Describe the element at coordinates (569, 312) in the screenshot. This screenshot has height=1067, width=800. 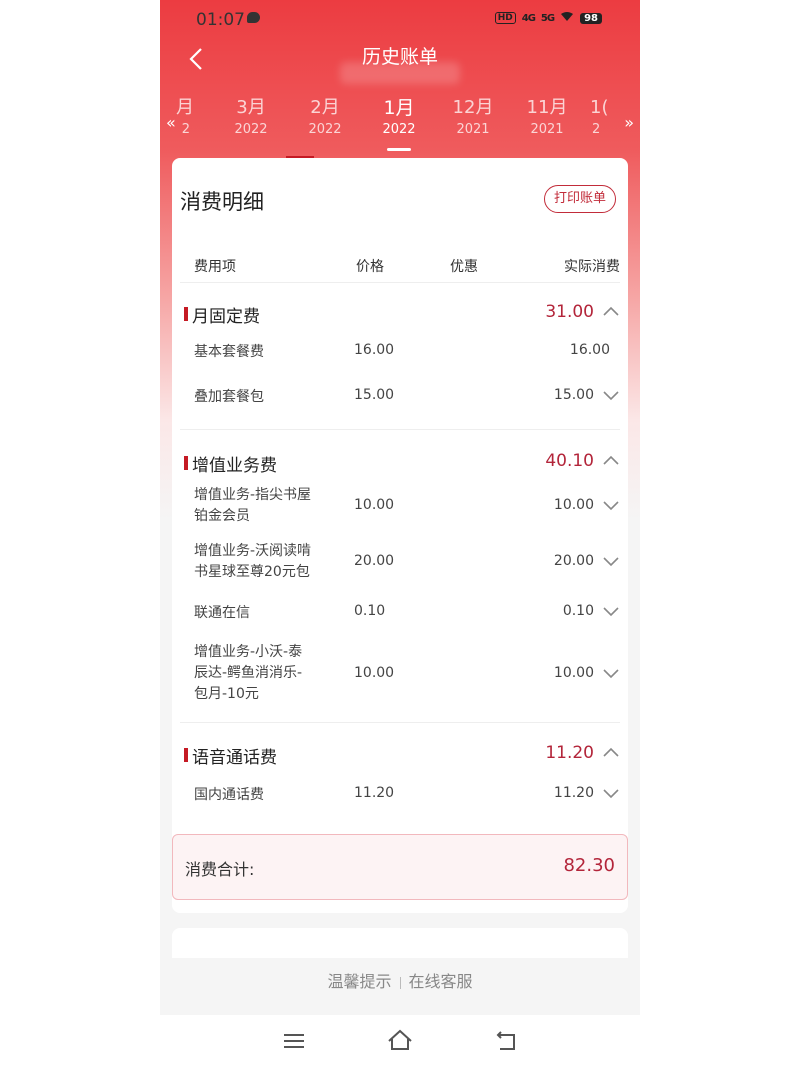
I see `section-total: 31.00` at that location.